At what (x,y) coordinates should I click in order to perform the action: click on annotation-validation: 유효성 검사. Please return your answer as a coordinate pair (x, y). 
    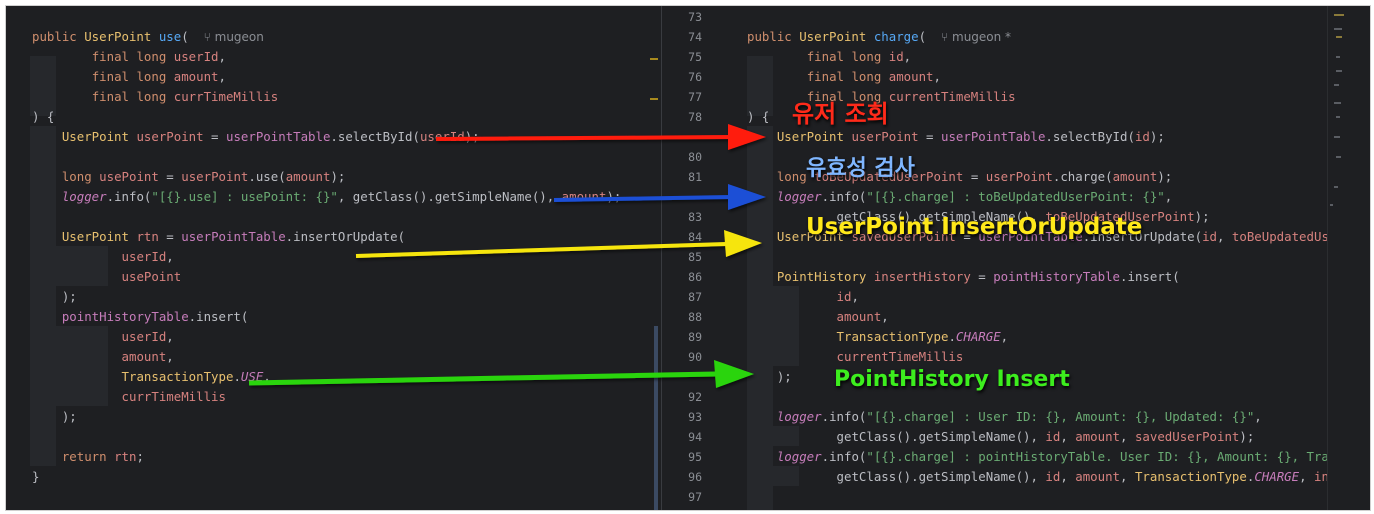
    Looking at the image, I should click on (860, 168).